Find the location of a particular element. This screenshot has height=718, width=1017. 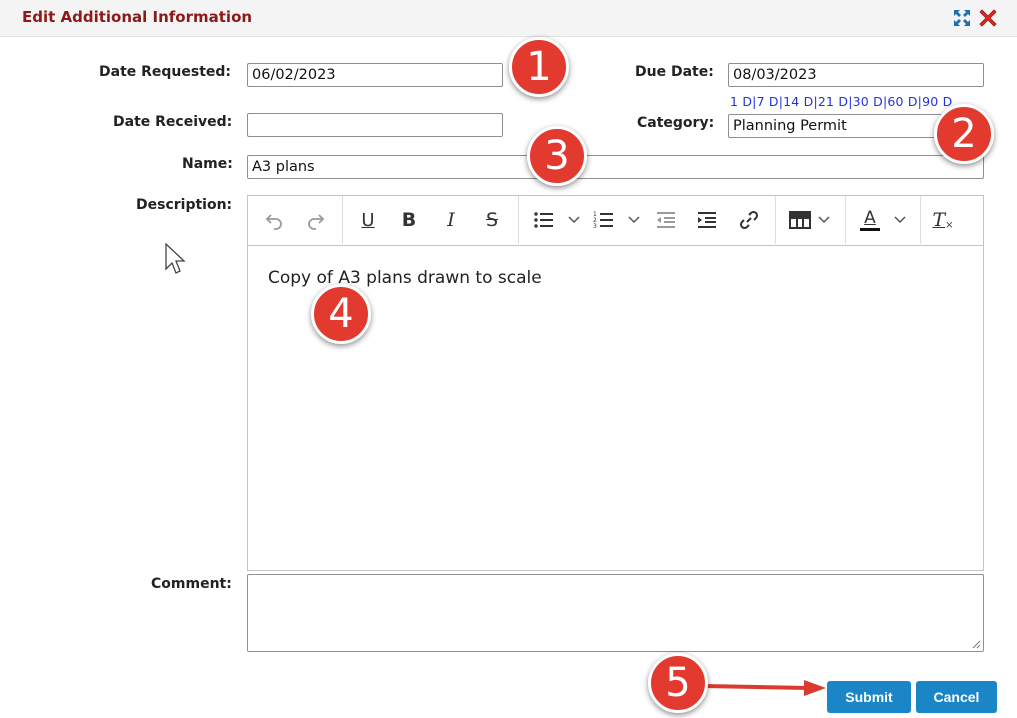

bold-icon: B is located at coordinates (409, 220).